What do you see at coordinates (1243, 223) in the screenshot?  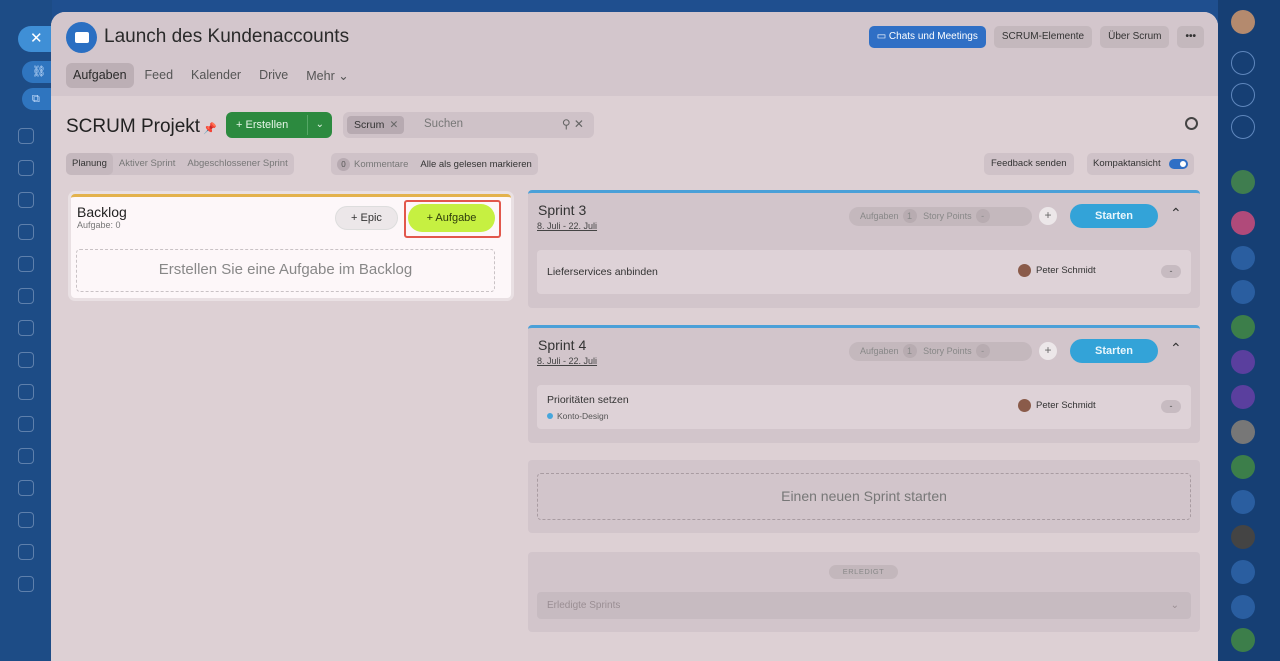 I see `calendar-chat-icon` at bounding box center [1243, 223].